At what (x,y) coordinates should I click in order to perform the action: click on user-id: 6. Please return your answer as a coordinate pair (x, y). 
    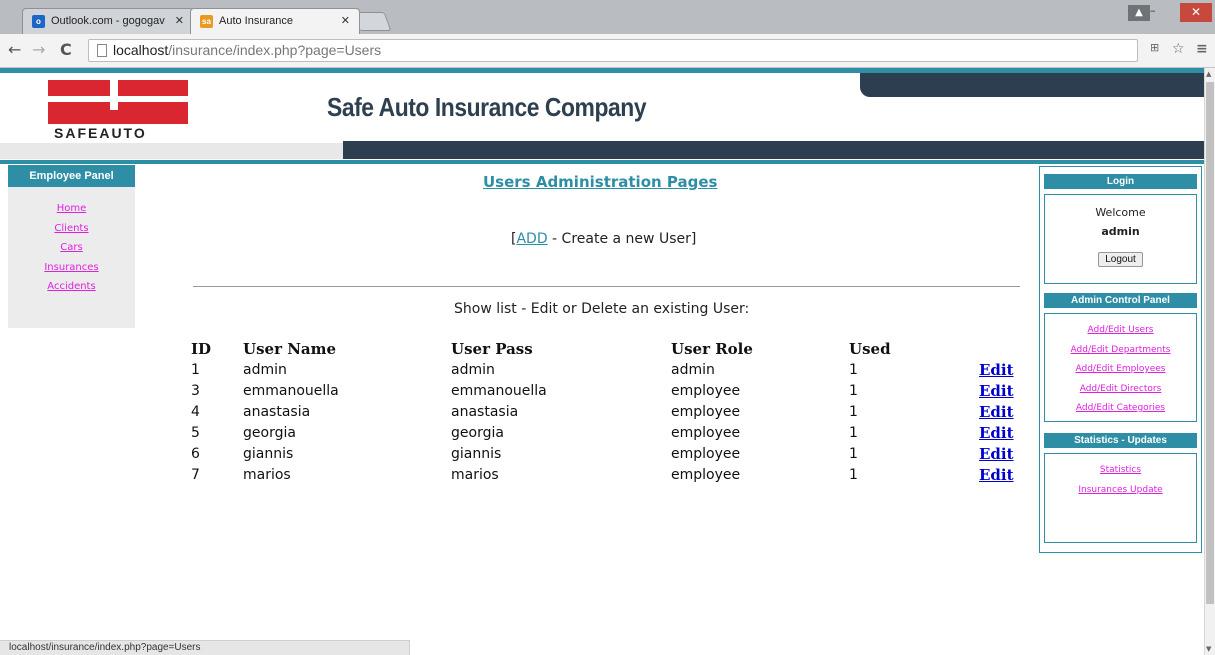
    Looking at the image, I should click on (195, 453).